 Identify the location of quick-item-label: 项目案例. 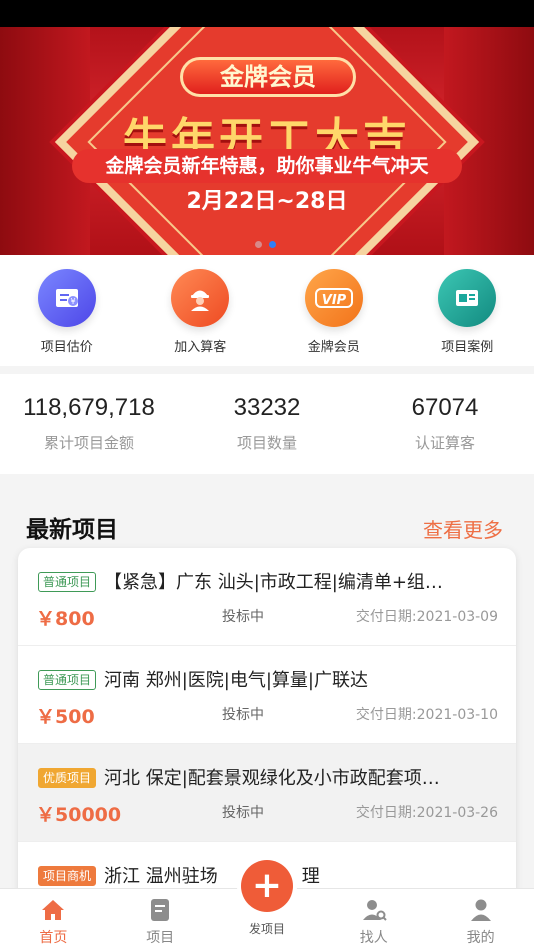
(467, 347).